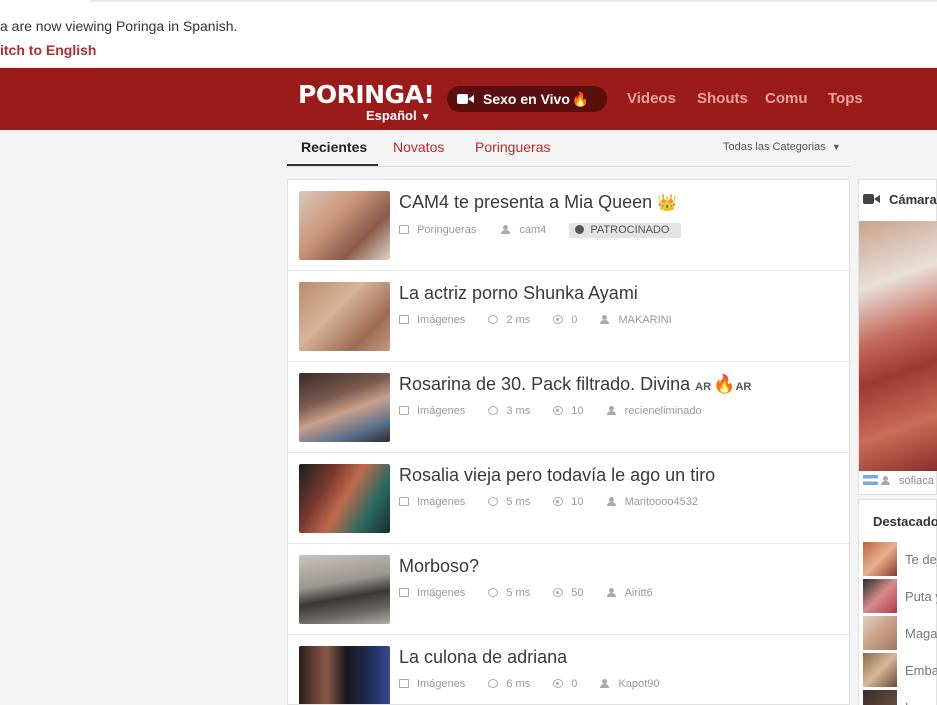 This screenshot has height=705, width=937. What do you see at coordinates (916, 481) in the screenshot?
I see `cam-username: sofiaca` at bounding box center [916, 481].